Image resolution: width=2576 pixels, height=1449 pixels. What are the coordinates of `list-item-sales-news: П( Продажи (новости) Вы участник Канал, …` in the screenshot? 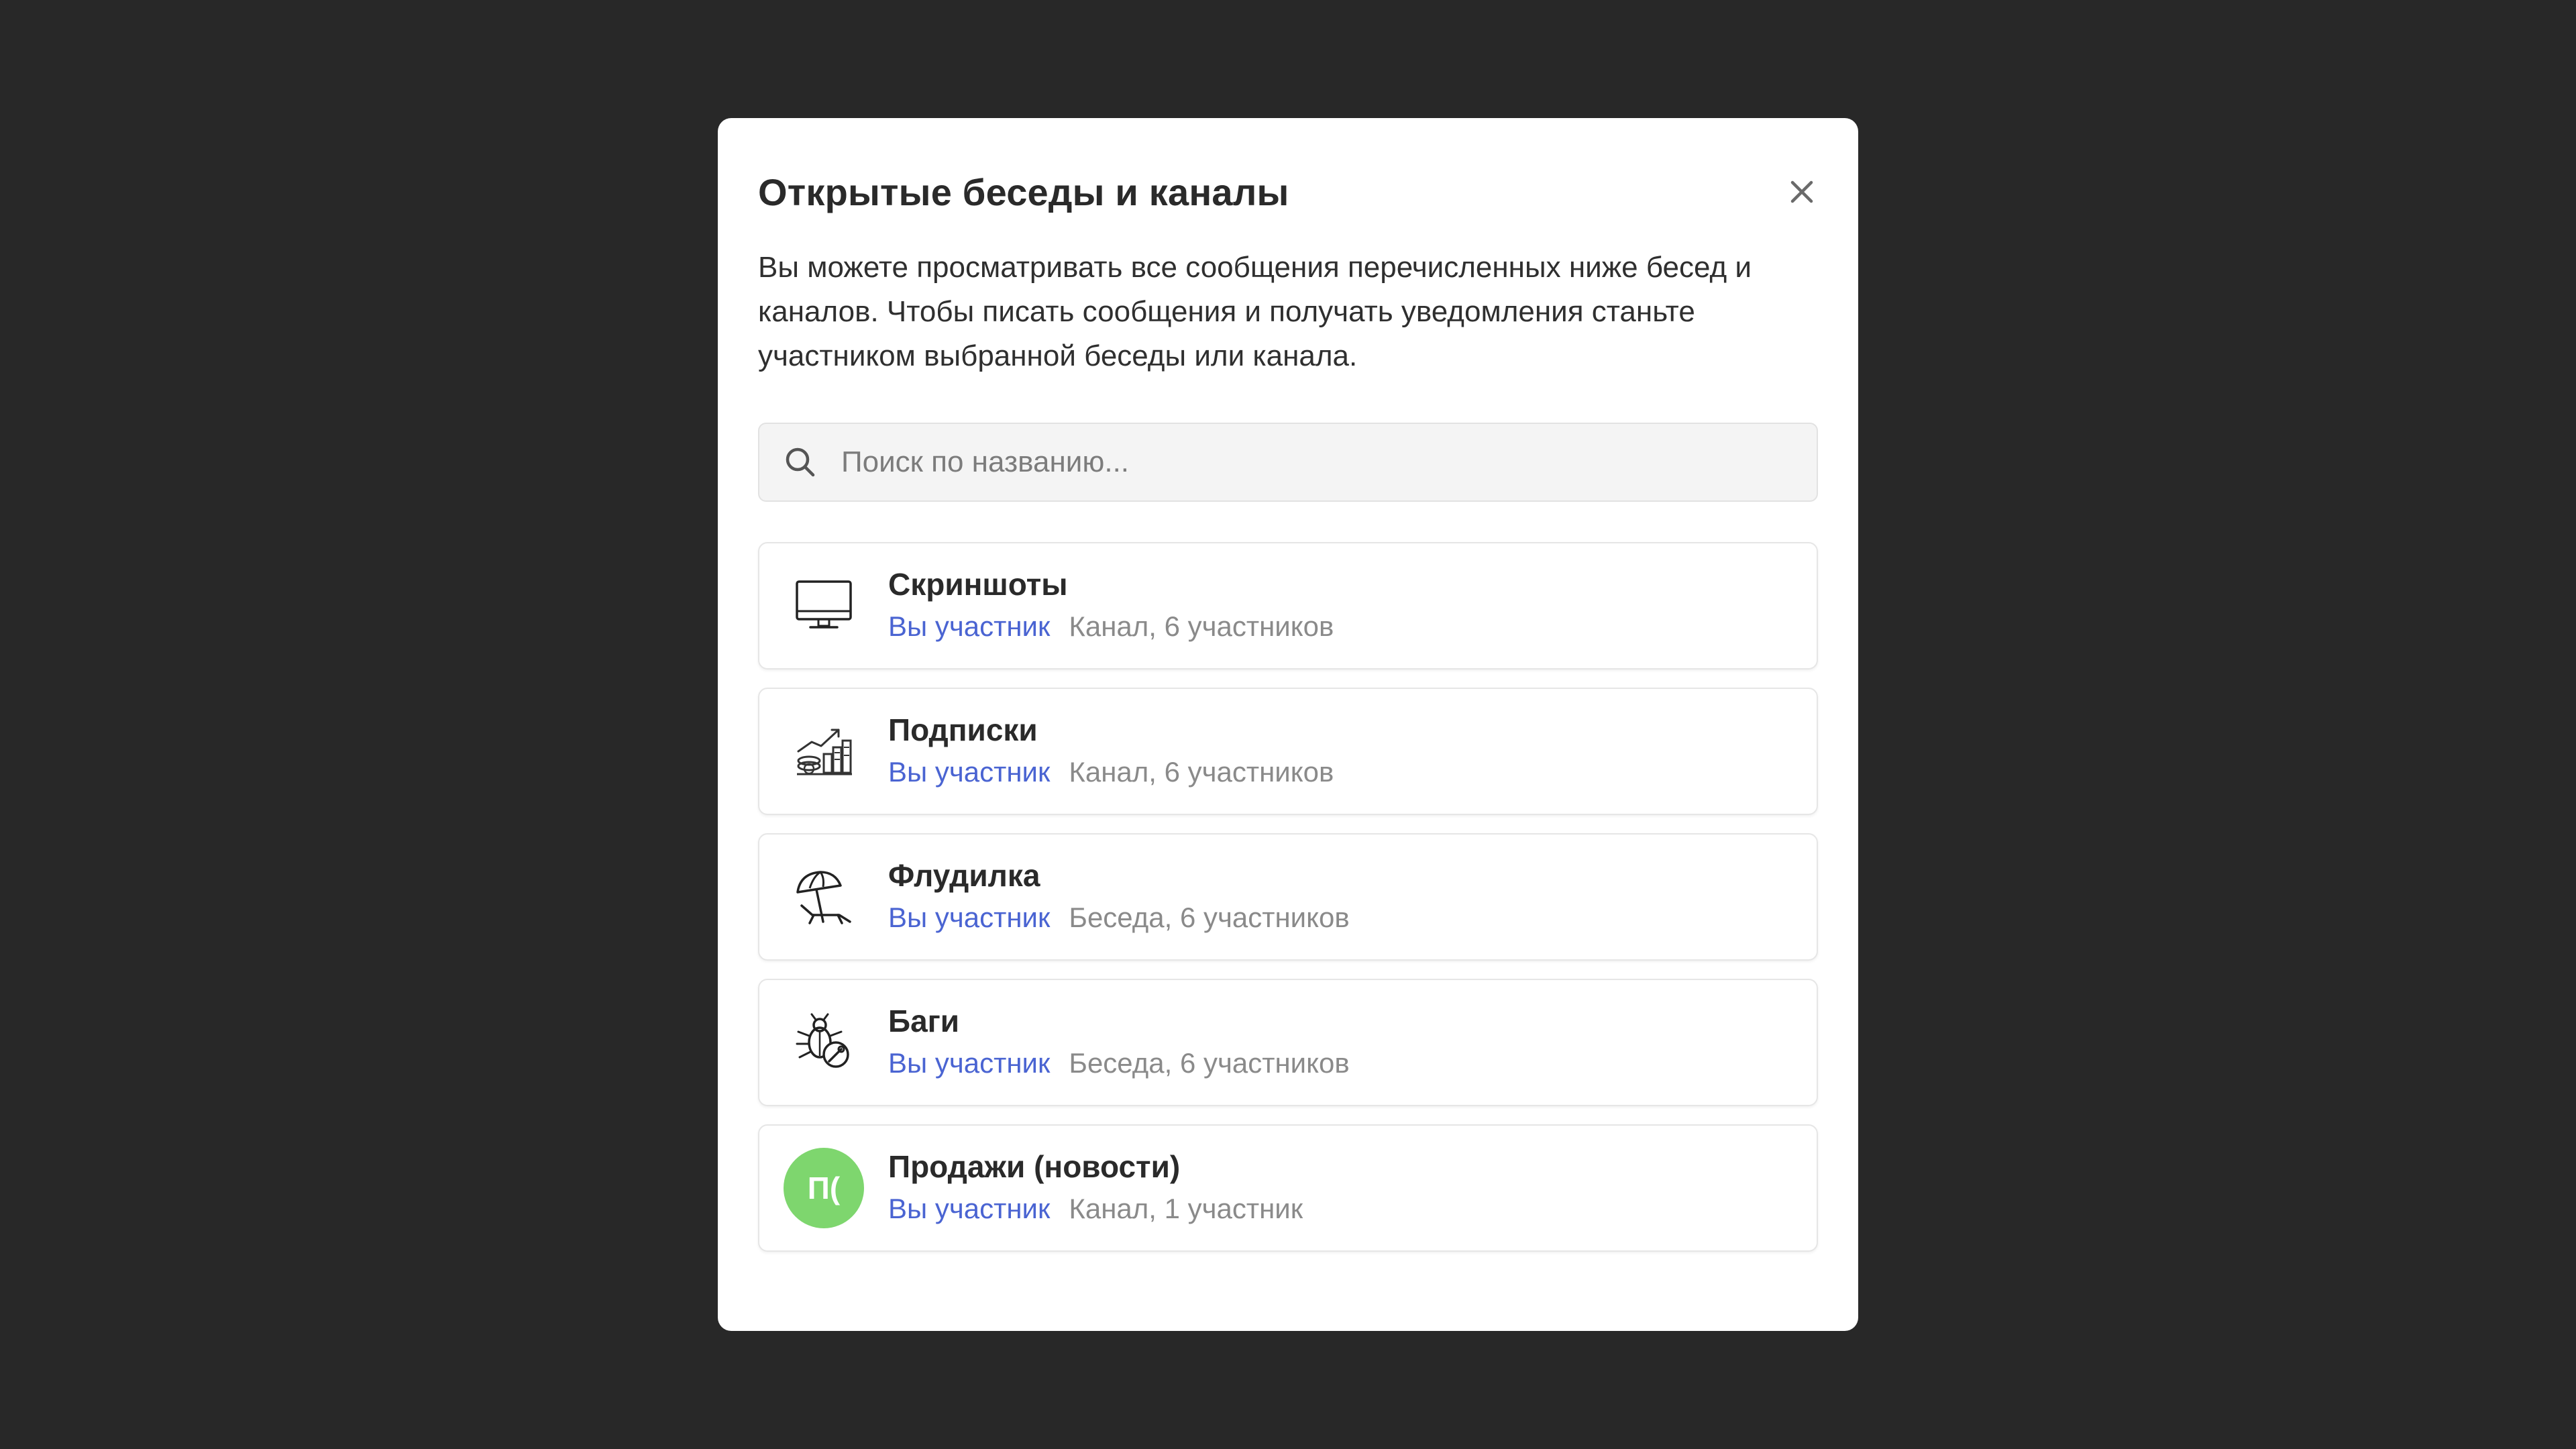 It's located at (1288, 1188).